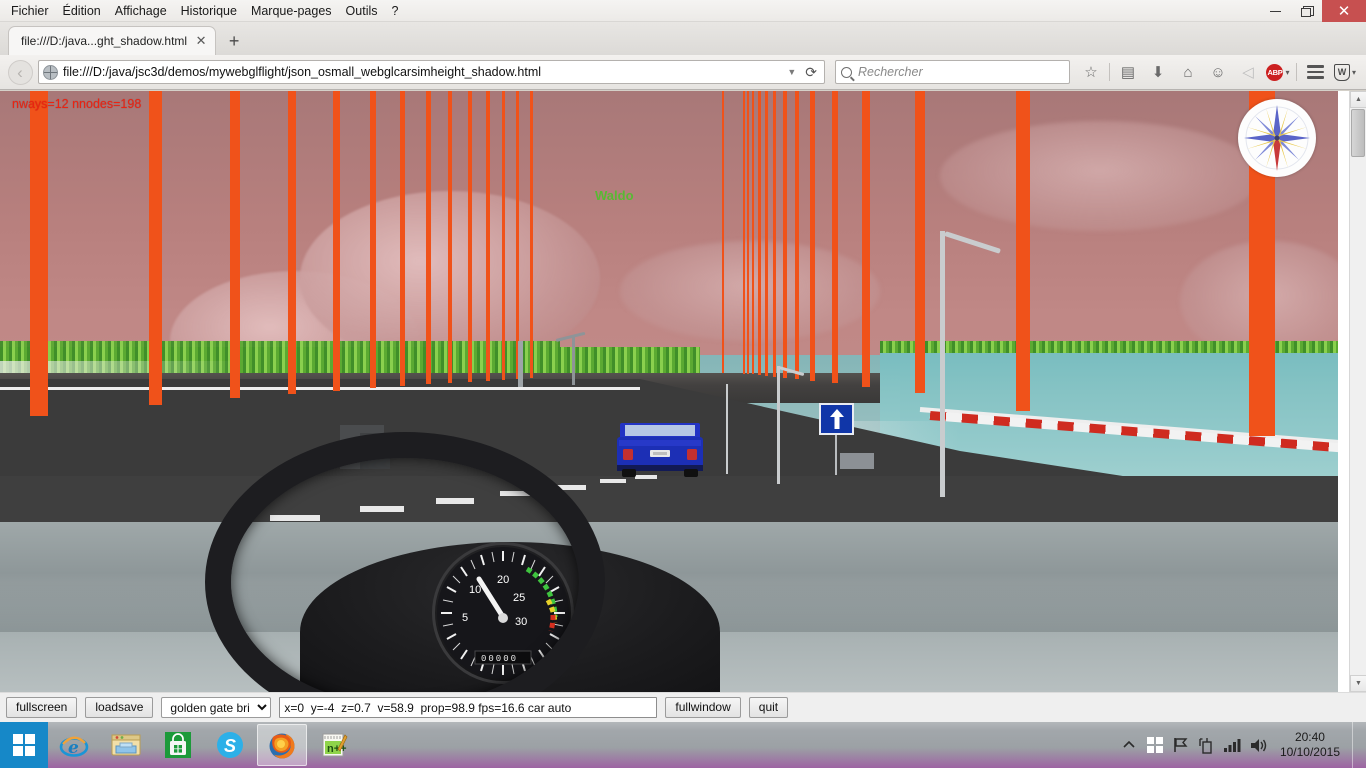 This screenshot has width=1366, height=768. I want to click on status-input, so click(468, 707).